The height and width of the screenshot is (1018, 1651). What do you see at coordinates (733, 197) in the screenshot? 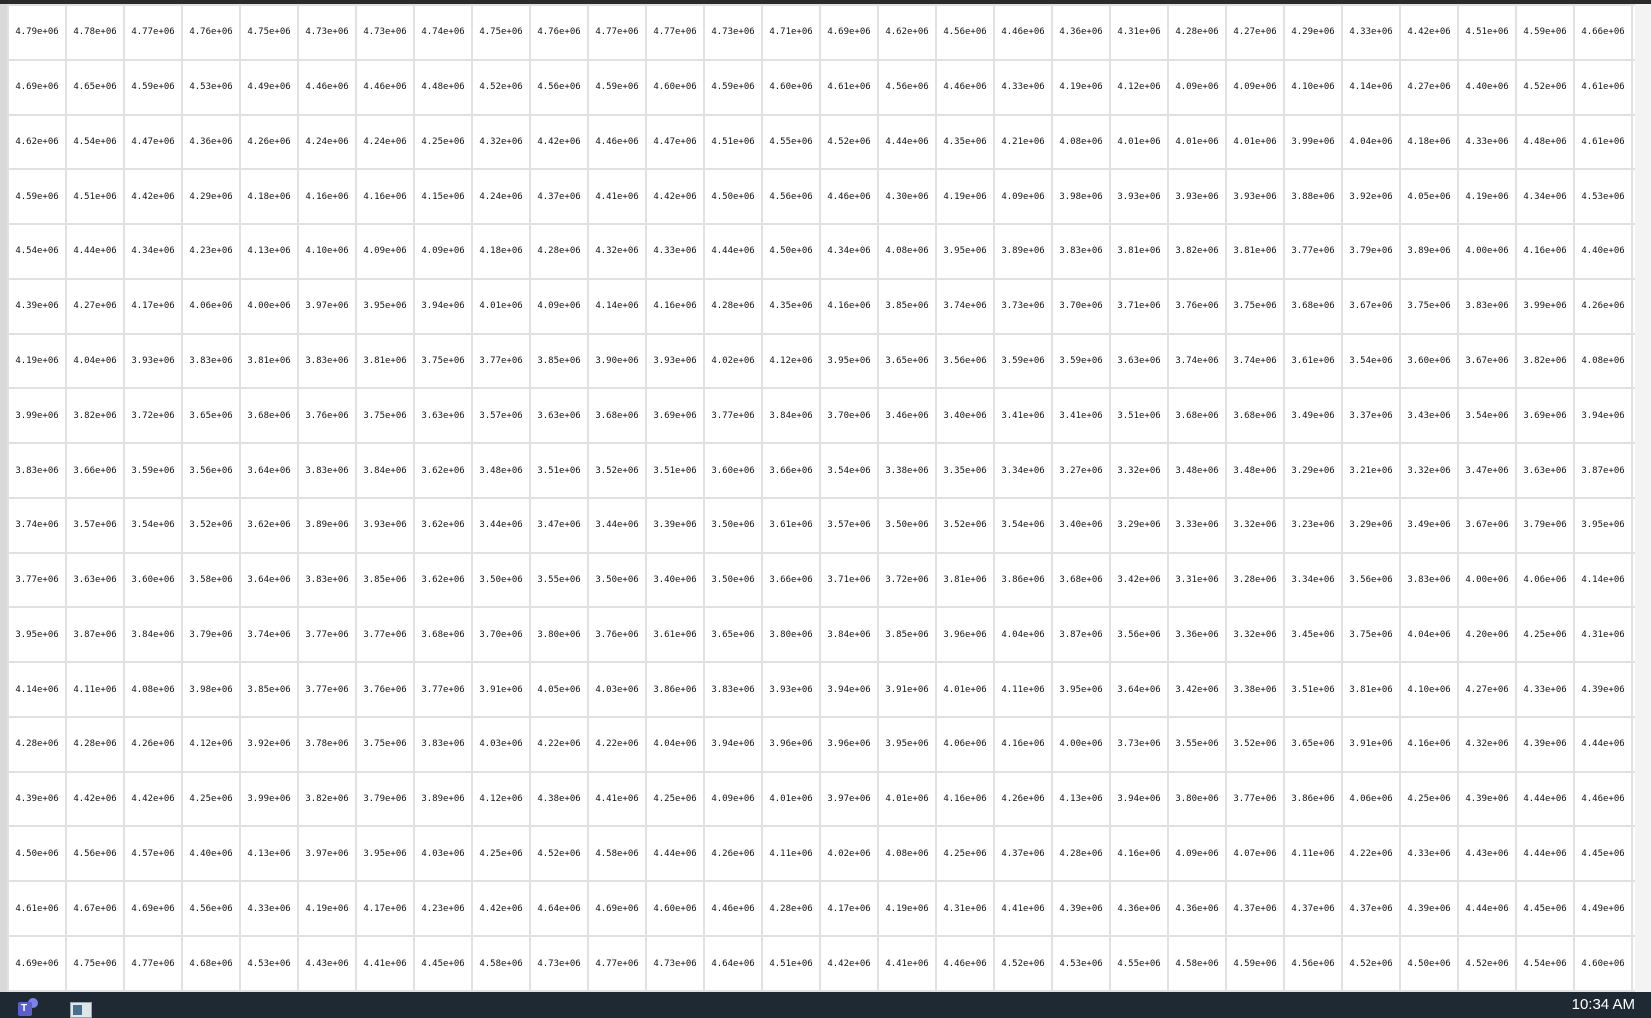
I see `grid-cell: 4.50e+06` at bounding box center [733, 197].